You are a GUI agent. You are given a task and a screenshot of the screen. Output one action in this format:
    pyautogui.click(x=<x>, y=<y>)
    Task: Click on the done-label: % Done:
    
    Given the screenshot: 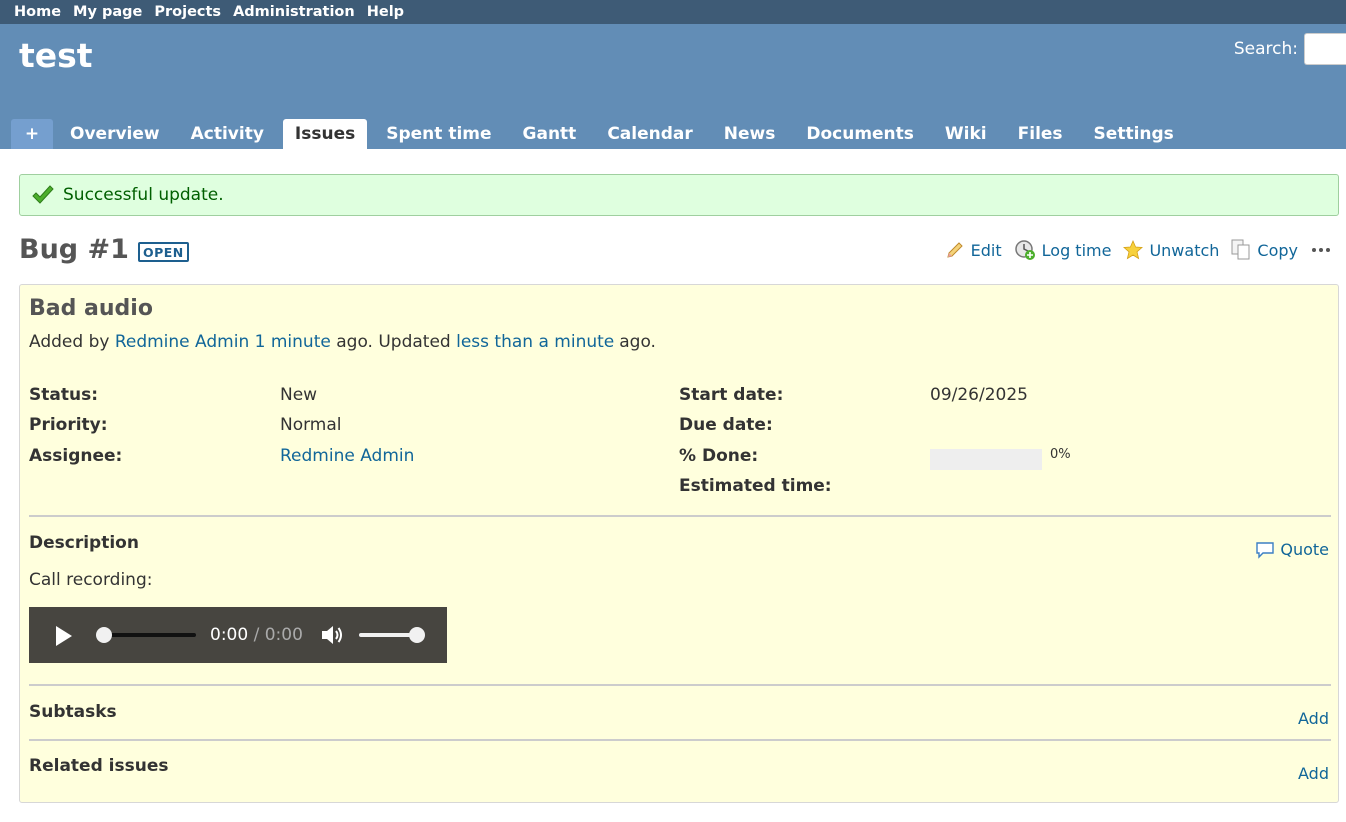 What is the action you would take?
    pyautogui.click(x=719, y=456)
    